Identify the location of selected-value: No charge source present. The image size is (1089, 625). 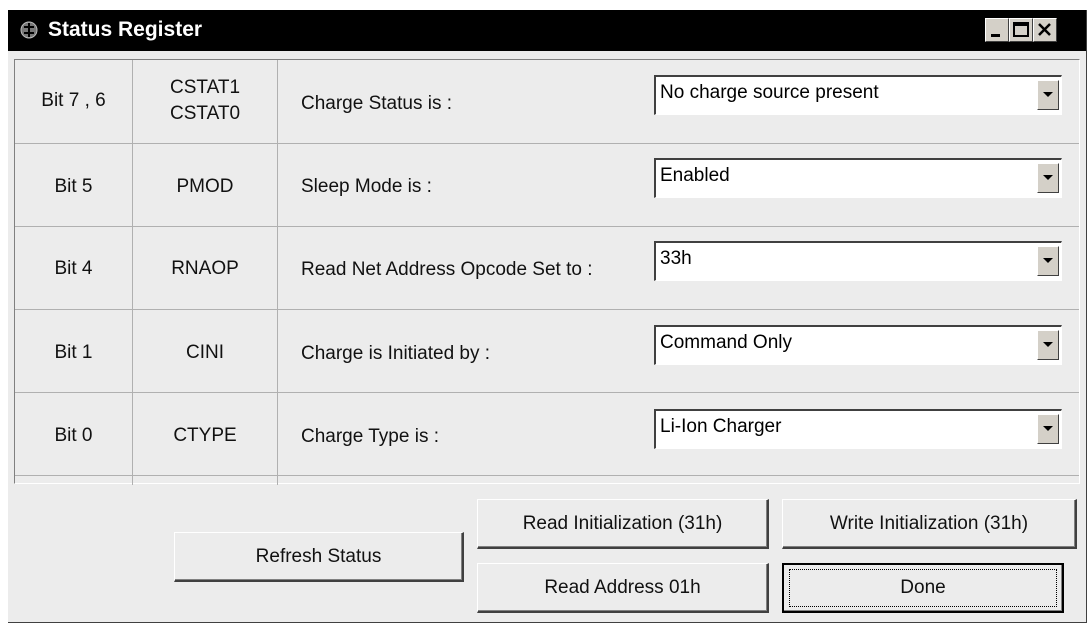
(769, 92).